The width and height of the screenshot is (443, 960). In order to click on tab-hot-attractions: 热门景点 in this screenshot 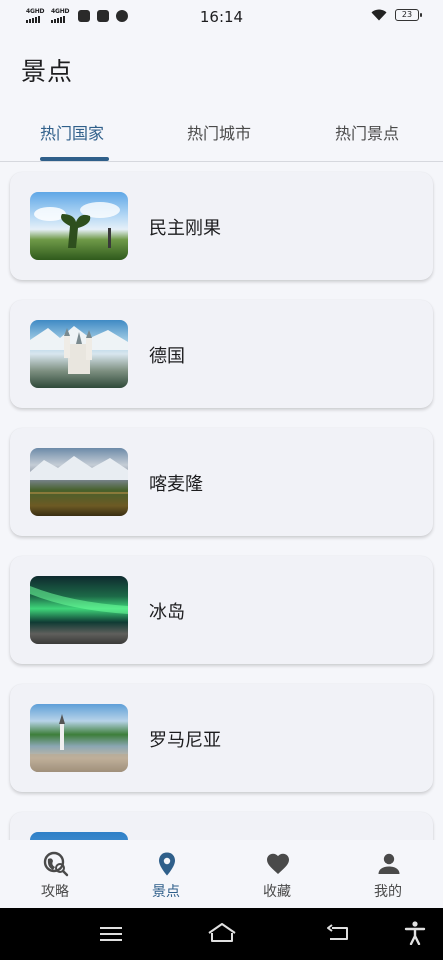, I will do `click(367, 132)`.